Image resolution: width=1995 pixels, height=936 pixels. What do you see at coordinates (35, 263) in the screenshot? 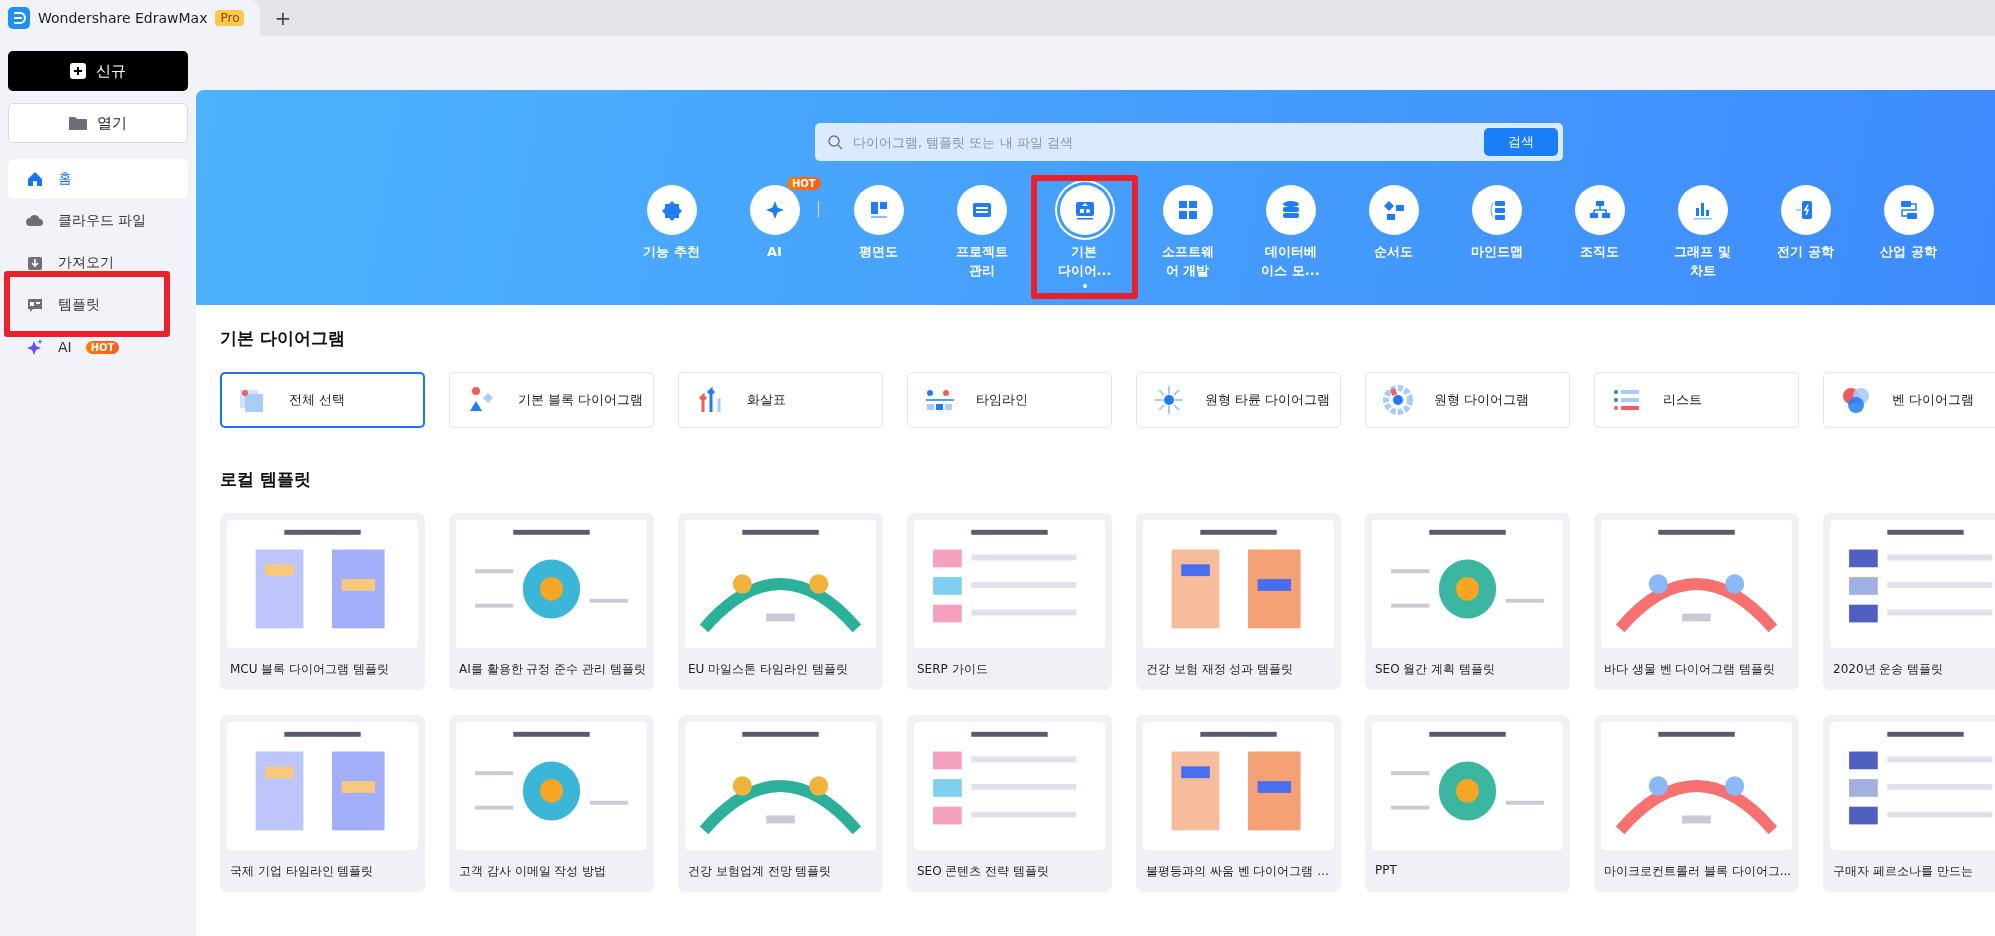
I see `download-icon` at bounding box center [35, 263].